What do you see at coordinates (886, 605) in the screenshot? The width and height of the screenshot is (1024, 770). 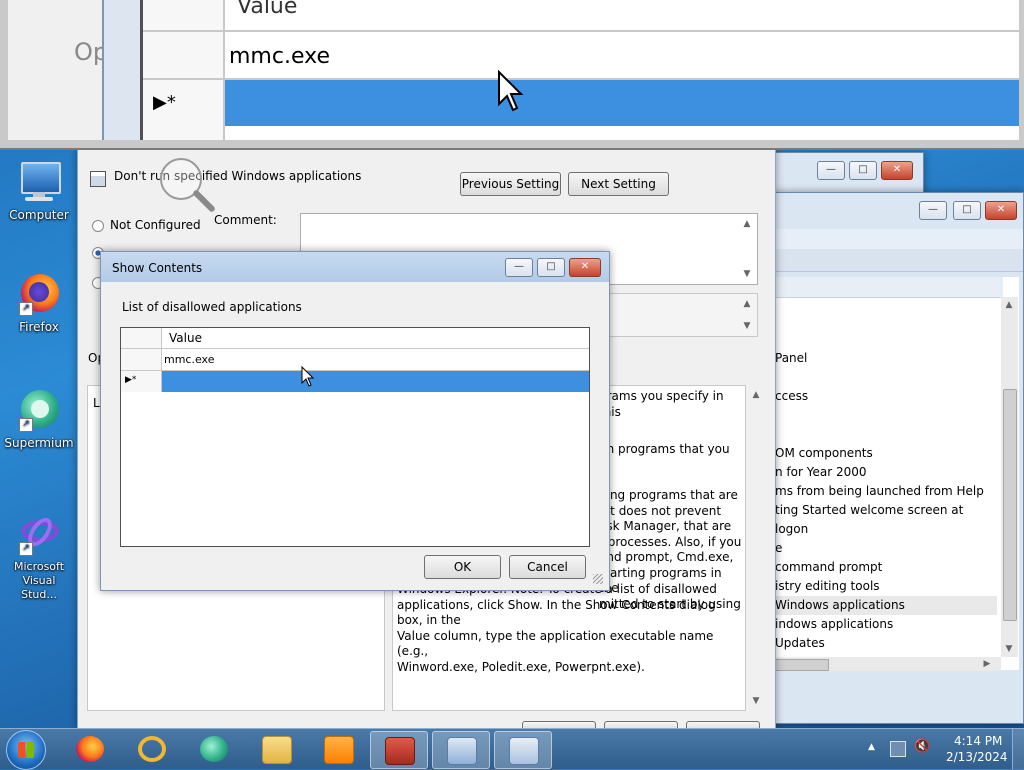 I see `tree-item: Windows applications` at bounding box center [886, 605].